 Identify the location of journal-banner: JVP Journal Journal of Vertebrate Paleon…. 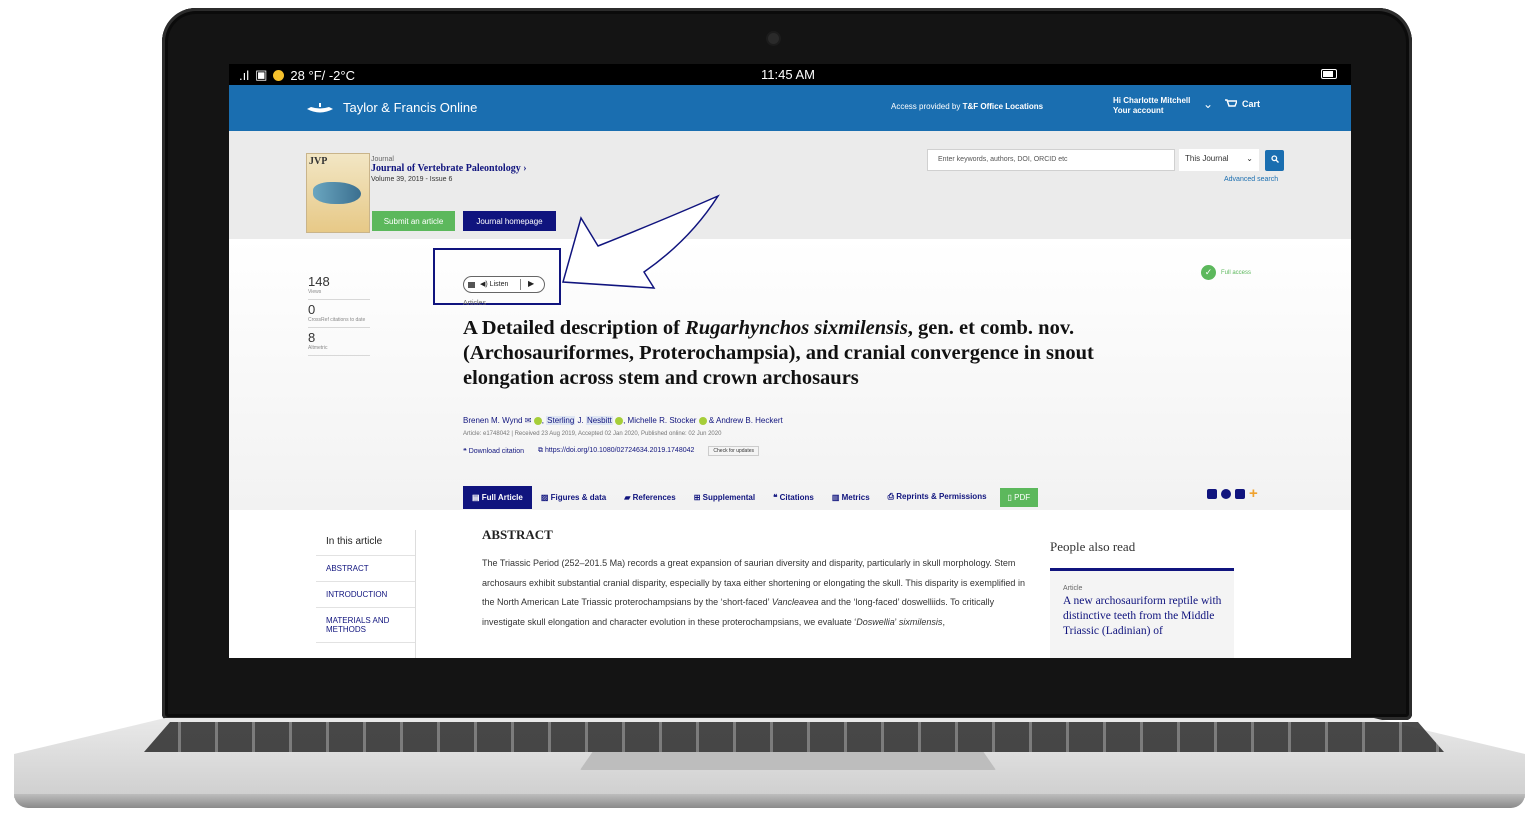
(790, 185).